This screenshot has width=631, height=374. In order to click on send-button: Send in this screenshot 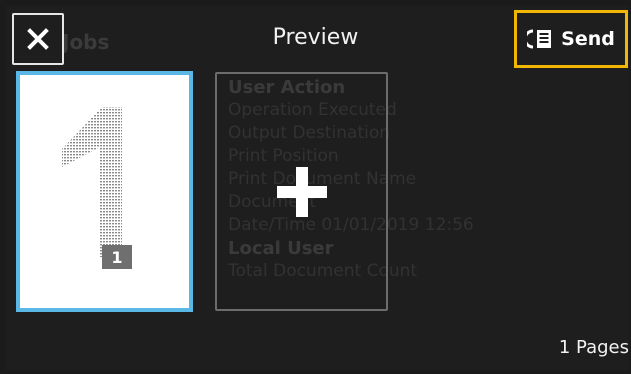, I will do `click(571, 39)`.